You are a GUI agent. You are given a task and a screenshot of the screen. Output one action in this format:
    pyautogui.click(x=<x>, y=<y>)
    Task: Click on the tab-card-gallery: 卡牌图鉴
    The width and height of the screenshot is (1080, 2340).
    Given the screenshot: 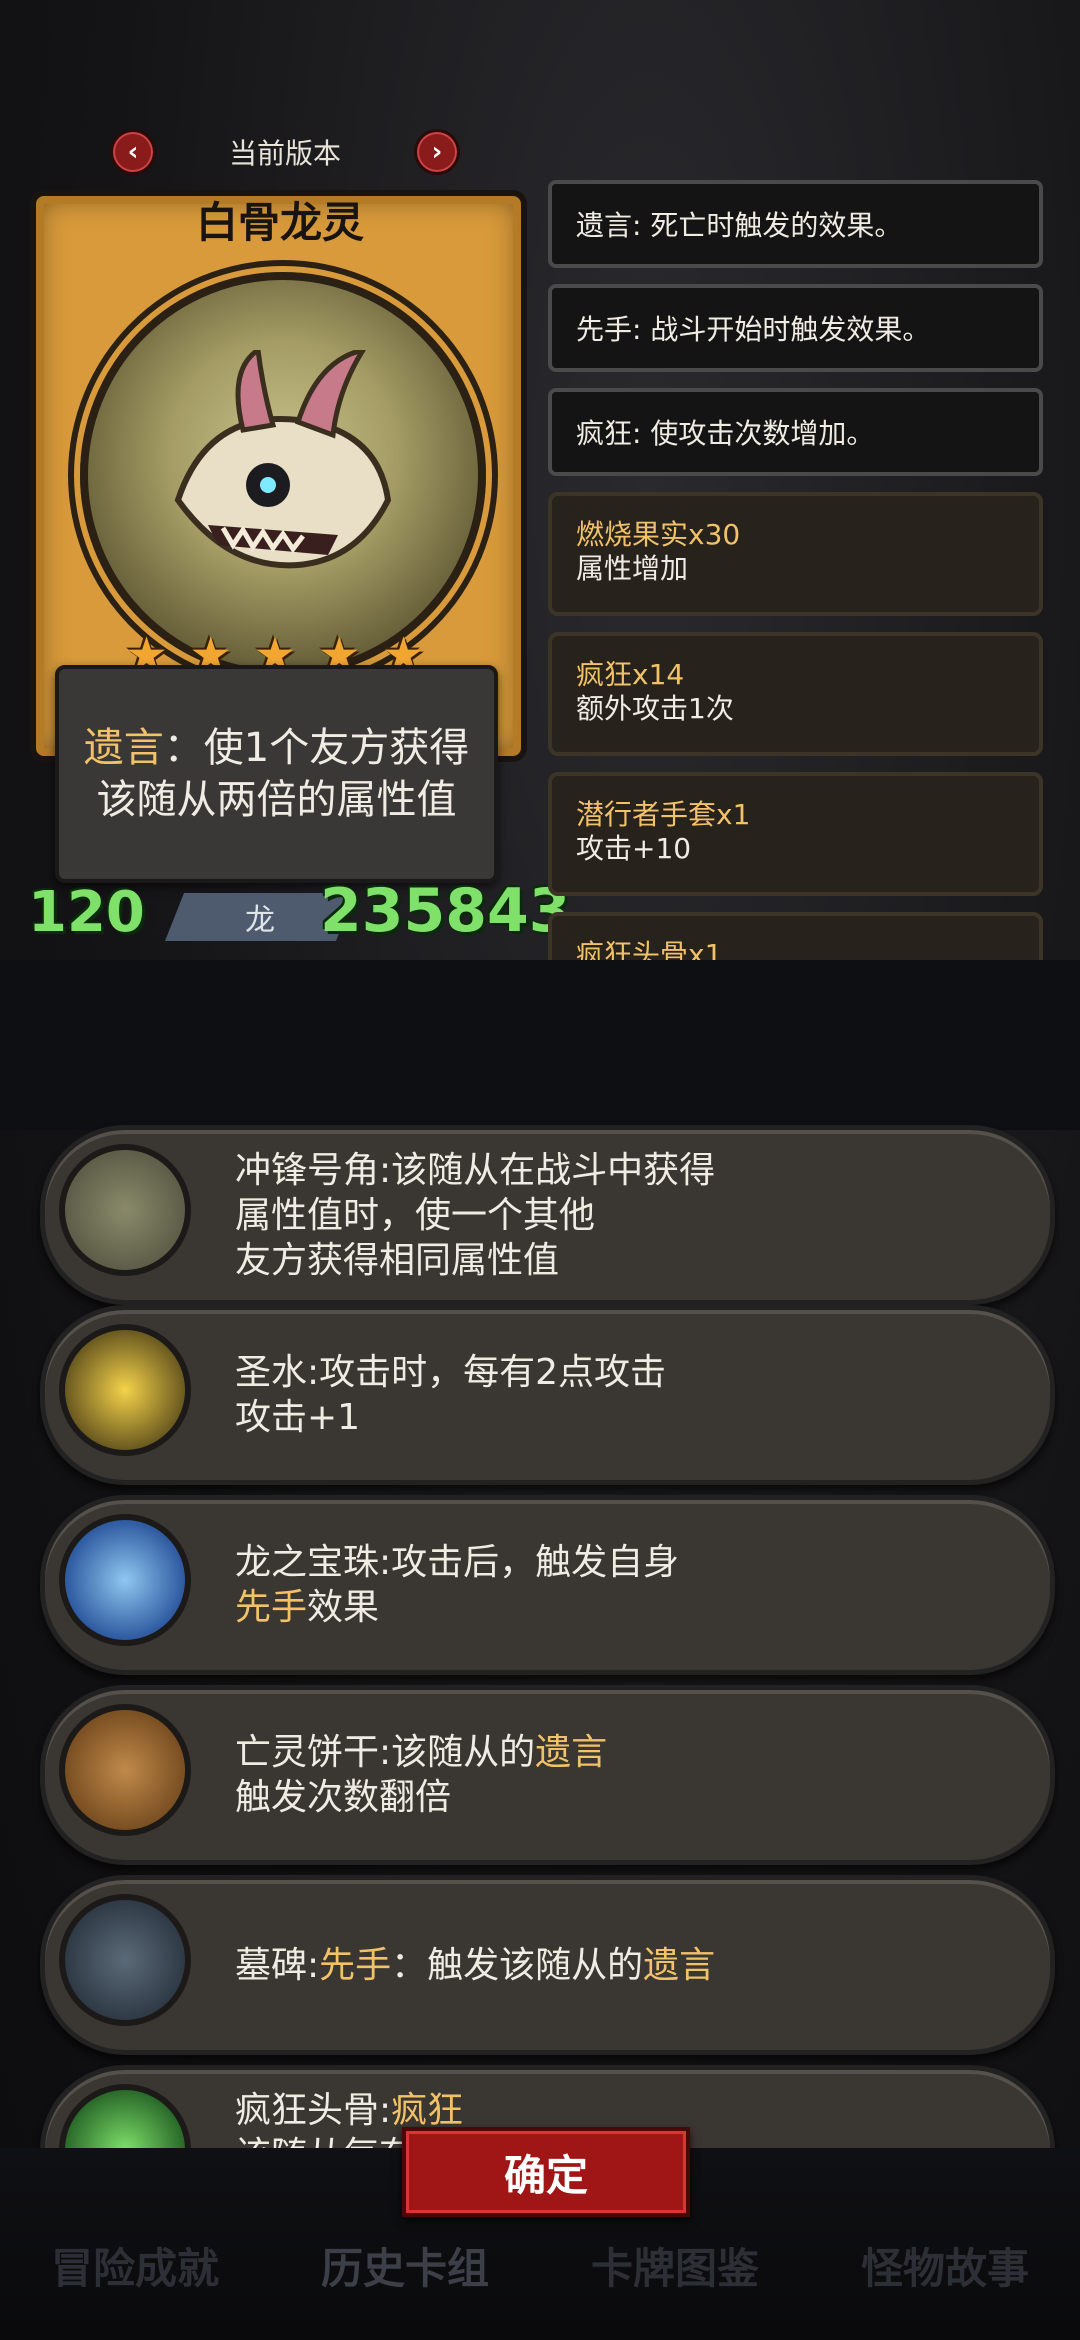 What is the action you would take?
    pyautogui.click(x=675, y=2265)
    